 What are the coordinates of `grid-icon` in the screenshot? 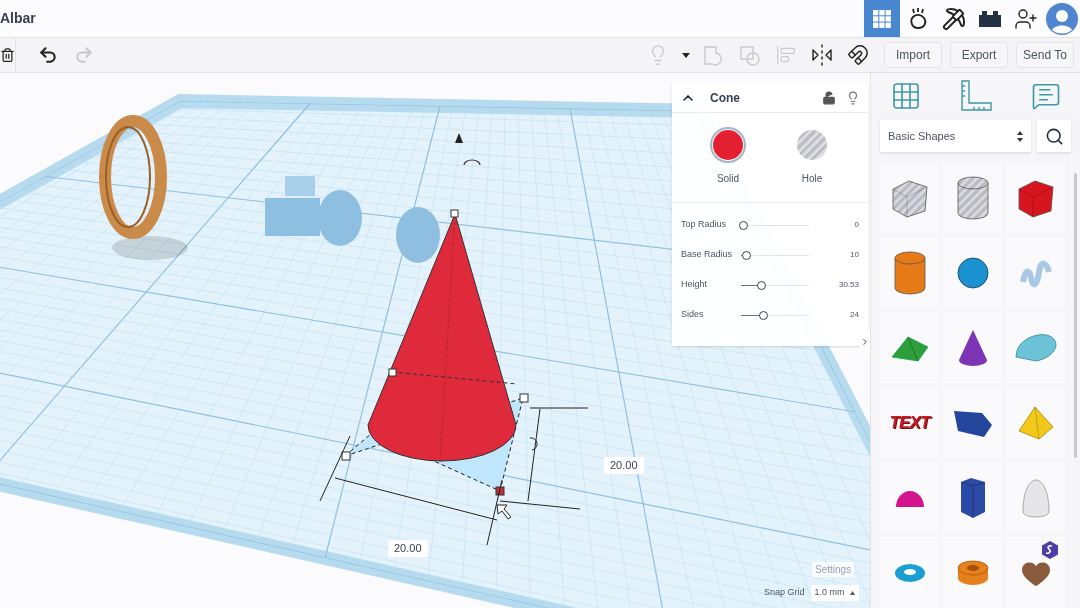 It's located at (882, 18).